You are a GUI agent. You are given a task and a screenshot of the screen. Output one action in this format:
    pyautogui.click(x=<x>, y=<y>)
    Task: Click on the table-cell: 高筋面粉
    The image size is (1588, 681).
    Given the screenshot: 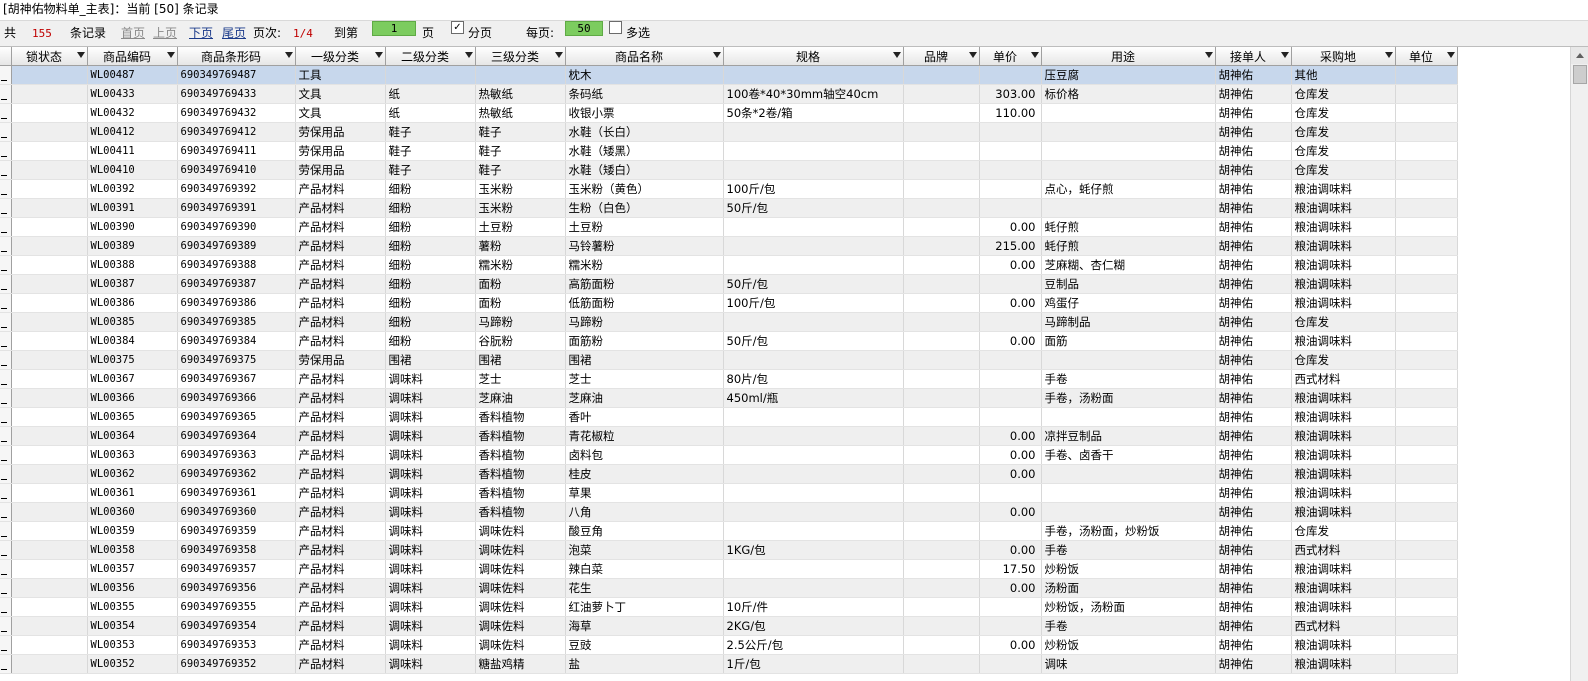 What is the action you would take?
    pyautogui.click(x=644, y=284)
    